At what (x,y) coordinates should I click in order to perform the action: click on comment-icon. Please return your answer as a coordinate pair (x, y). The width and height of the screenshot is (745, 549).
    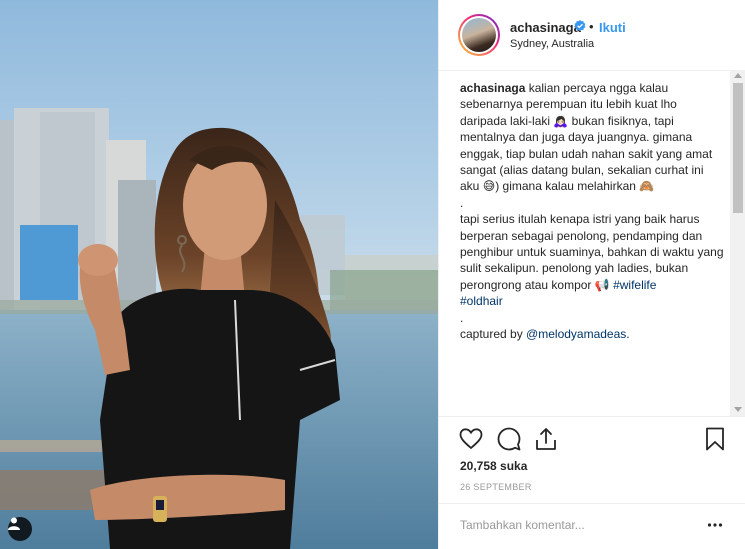
    Looking at the image, I should click on (509, 439).